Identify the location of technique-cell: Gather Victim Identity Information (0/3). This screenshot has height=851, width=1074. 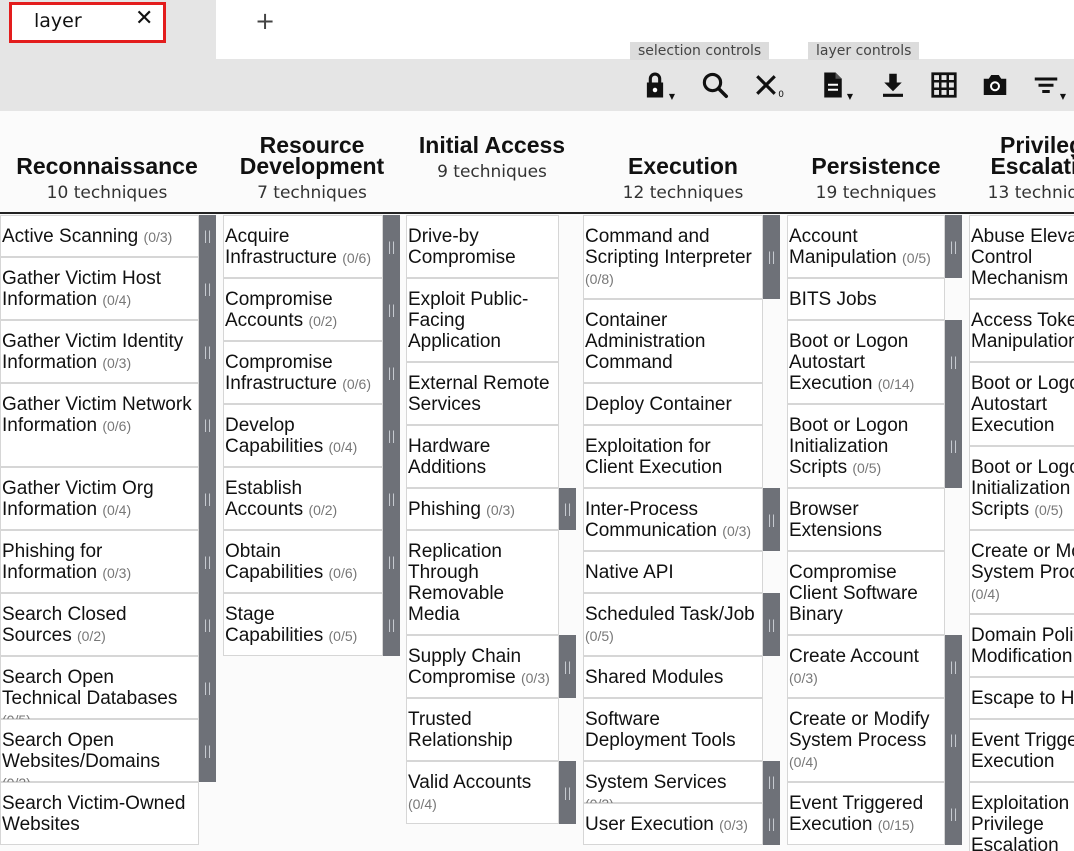
(99, 351).